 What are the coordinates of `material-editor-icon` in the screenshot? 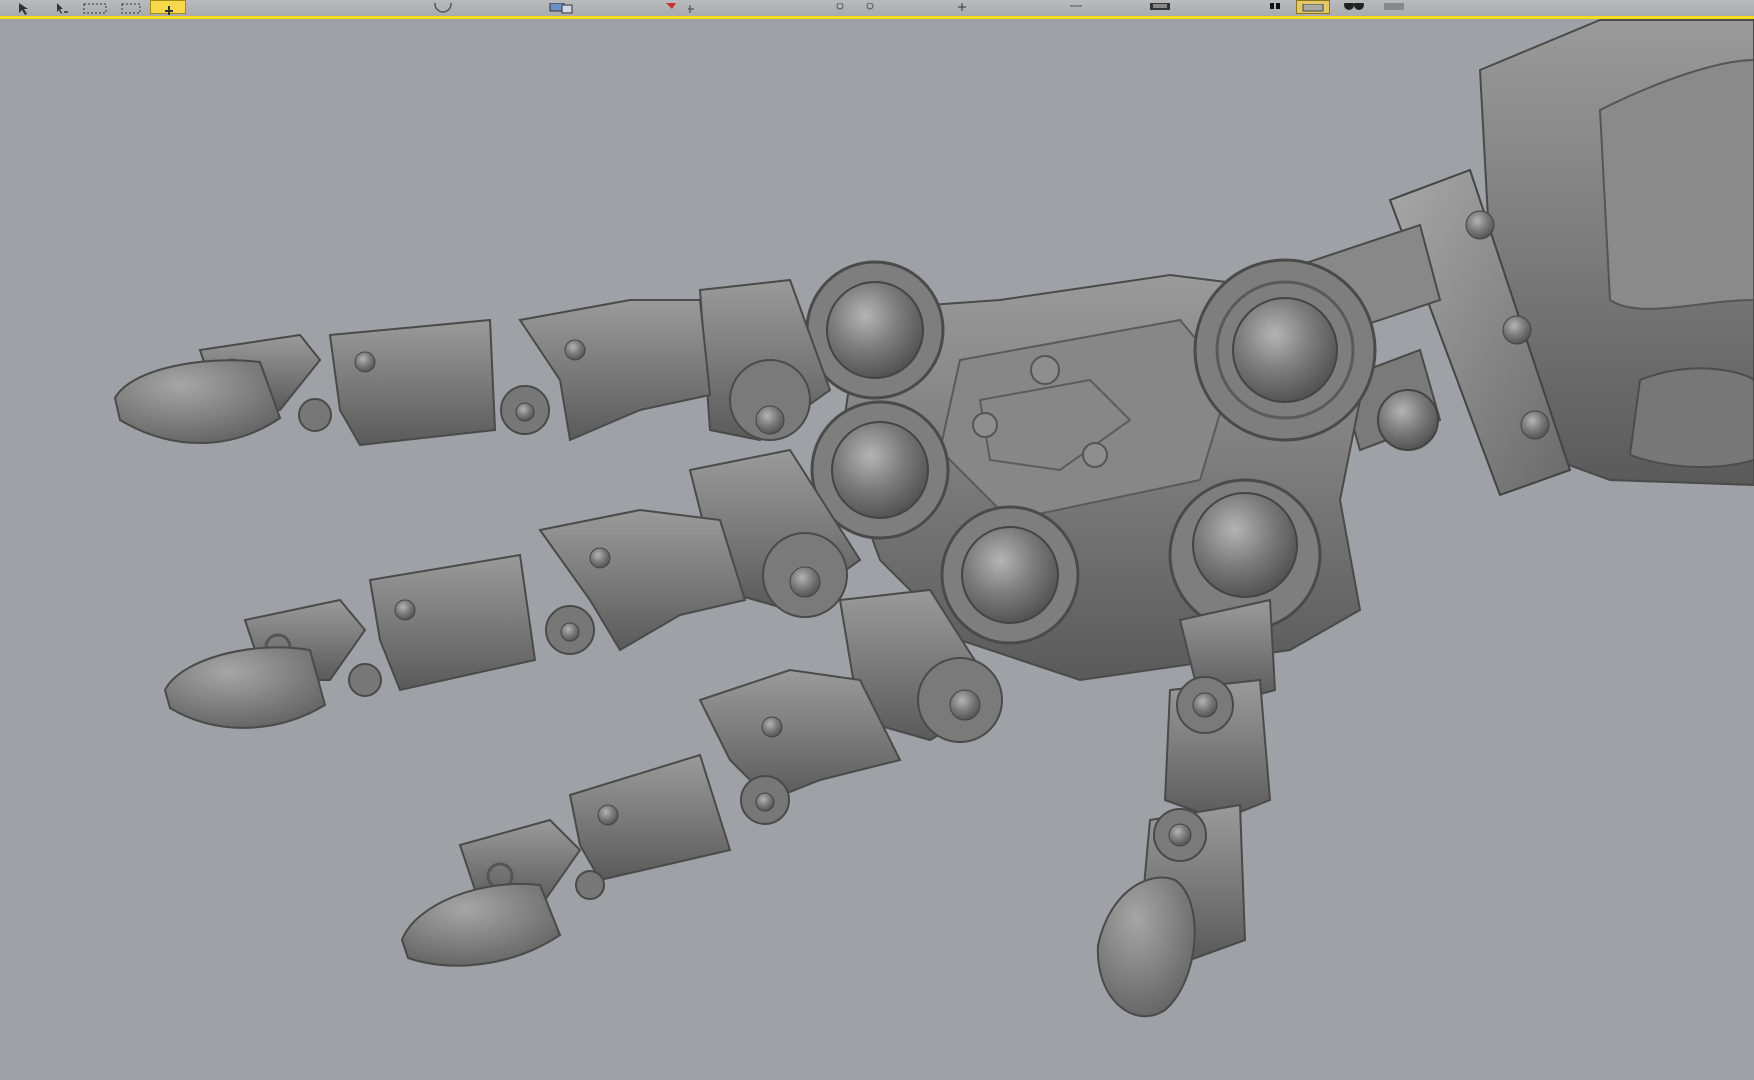 It's located at (1313, 7).